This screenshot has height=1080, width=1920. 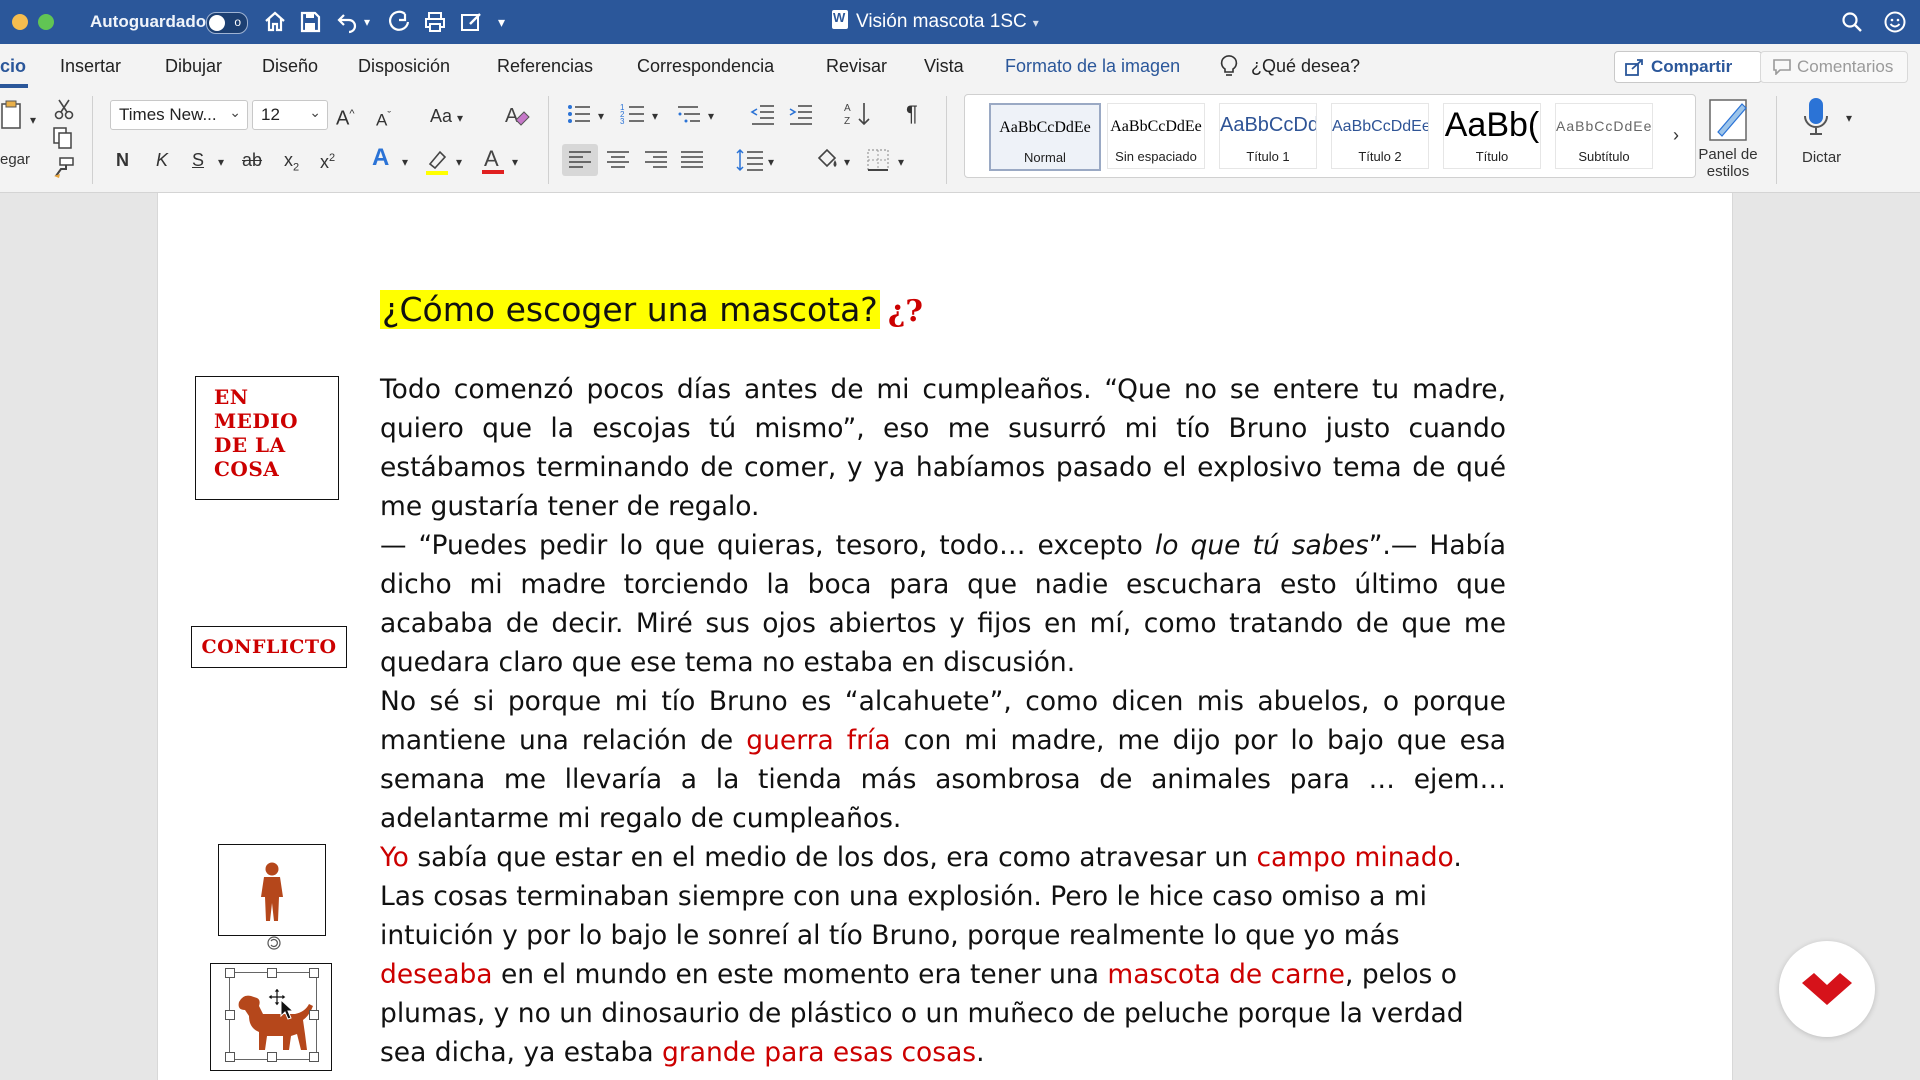 I want to click on comments-button: Comentarios, so click(x=1834, y=67).